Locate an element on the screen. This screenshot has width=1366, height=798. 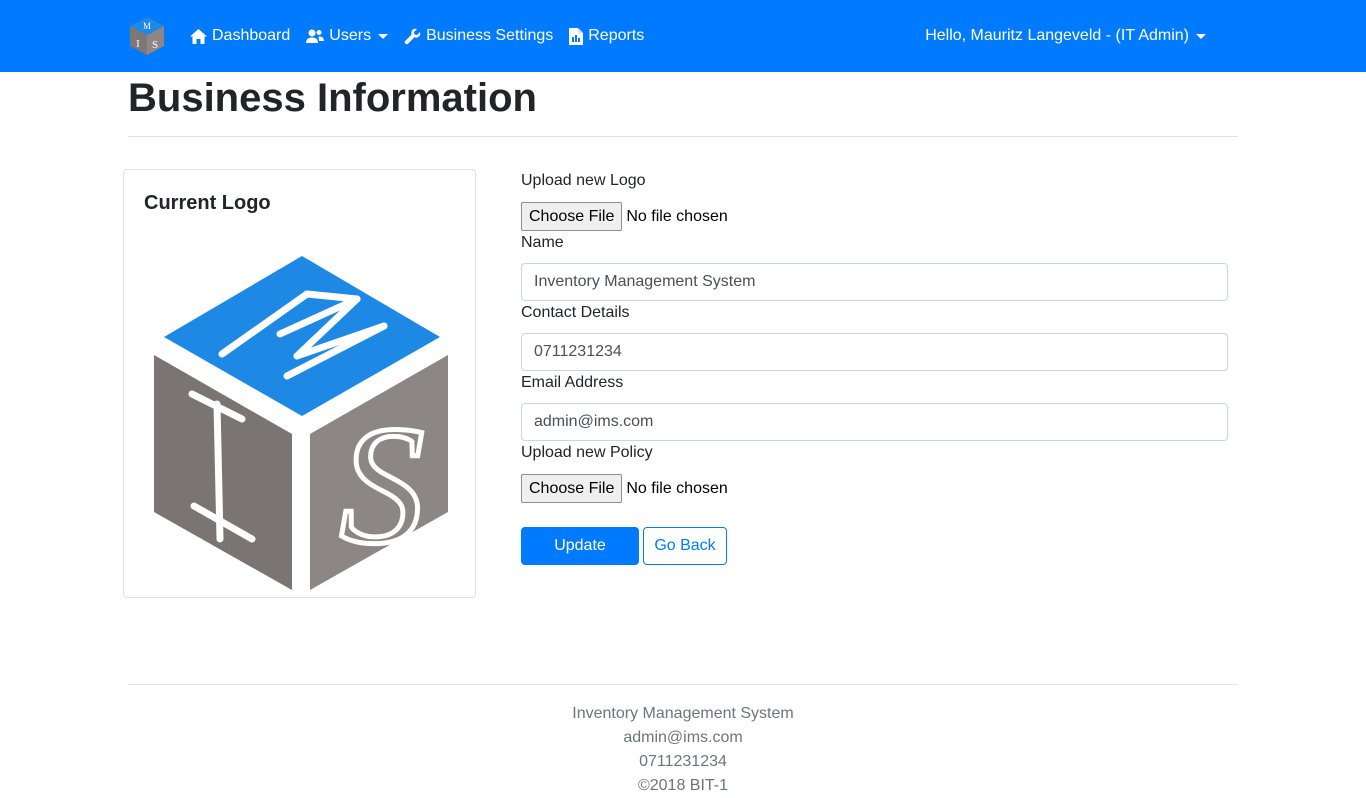
policy-file-input: Choose File No file chosen is located at coordinates (624, 488).